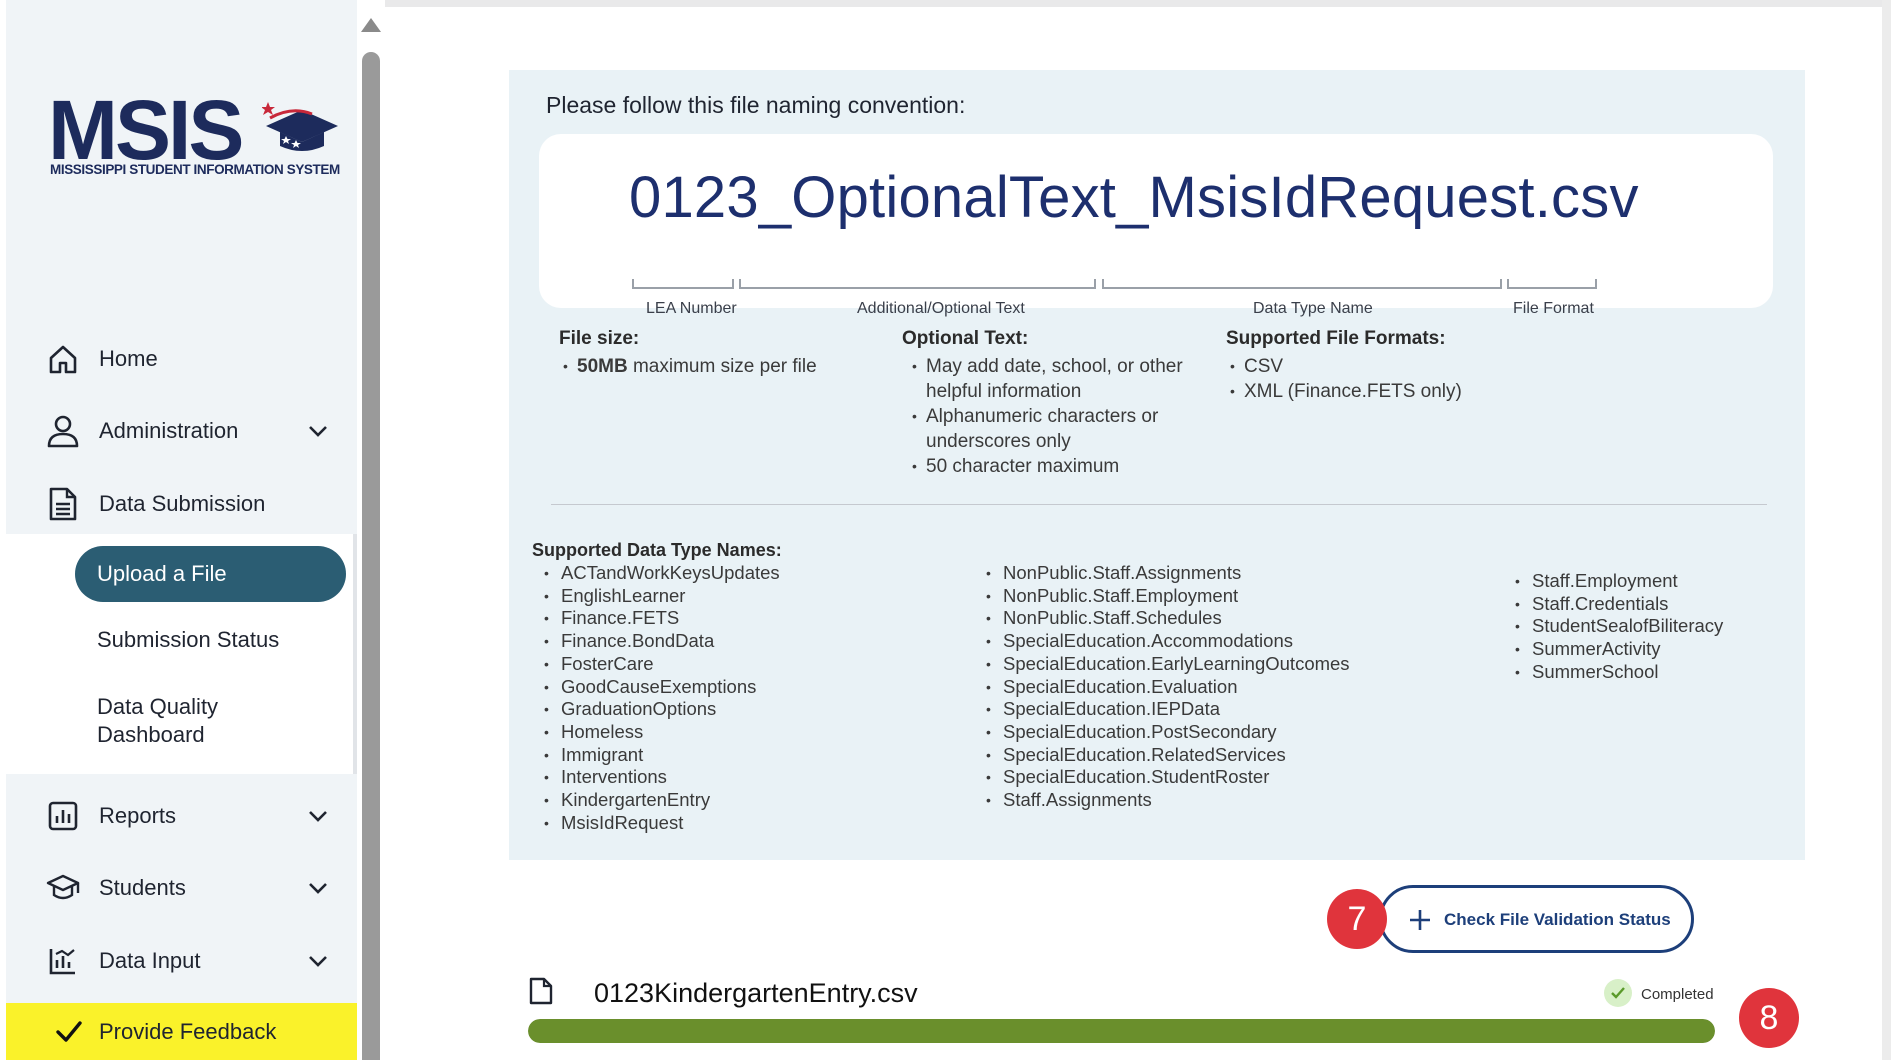  Describe the element at coordinates (941, 308) in the screenshot. I see `optional-text-label: Additional/Optional Text` at that location.